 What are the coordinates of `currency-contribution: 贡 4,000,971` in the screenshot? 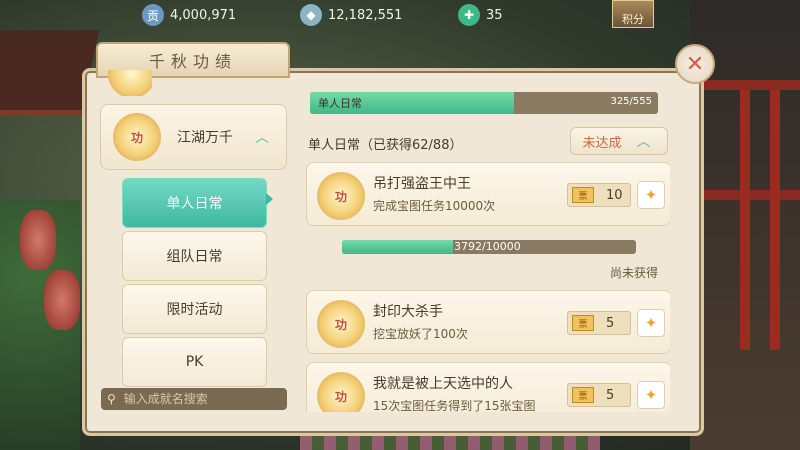 It's located at (189, 15).